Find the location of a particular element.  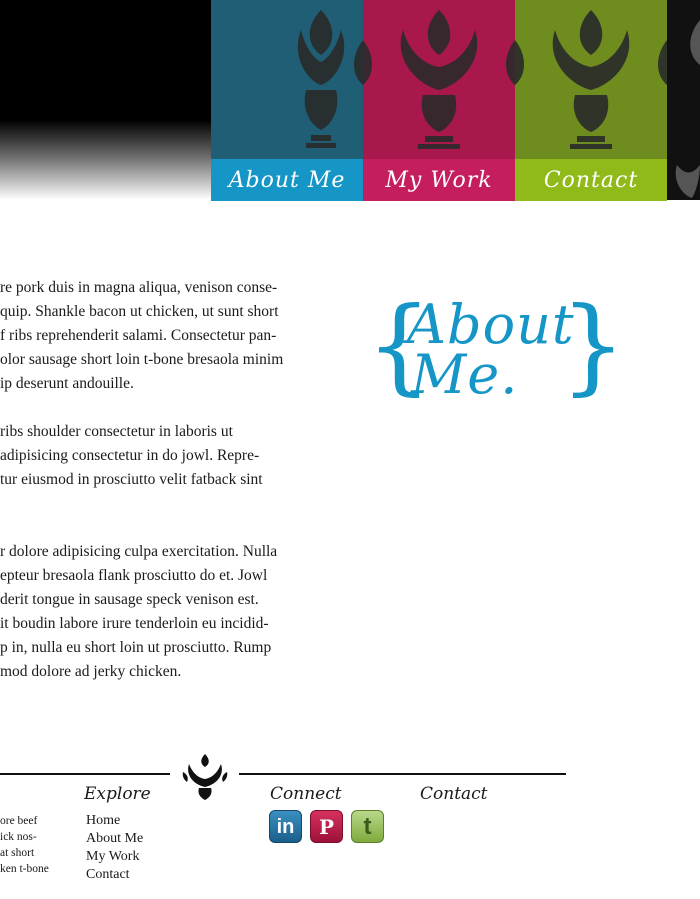

footer-link-home: Home is located at coordinates (114, 821).